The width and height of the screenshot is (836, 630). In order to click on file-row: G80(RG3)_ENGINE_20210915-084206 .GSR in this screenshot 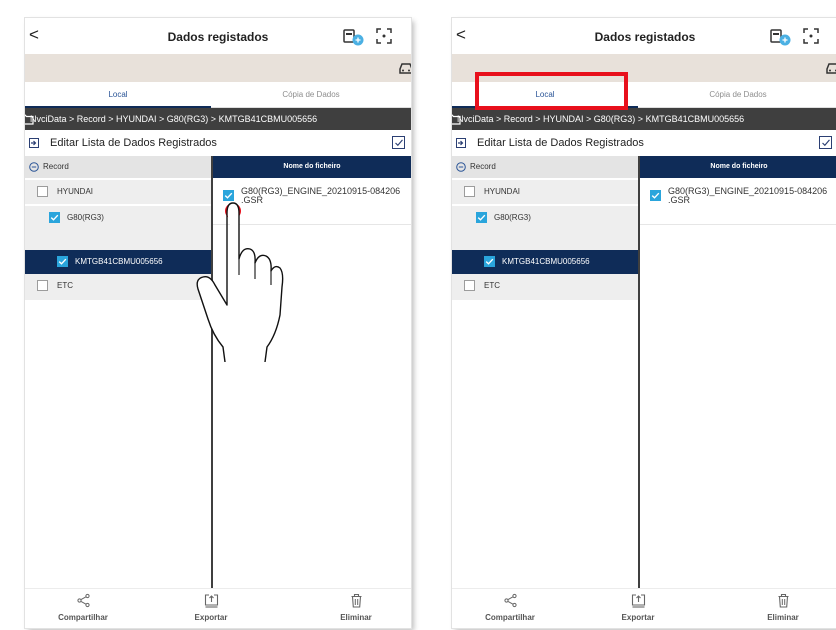, I will do `click(738, 201)`.